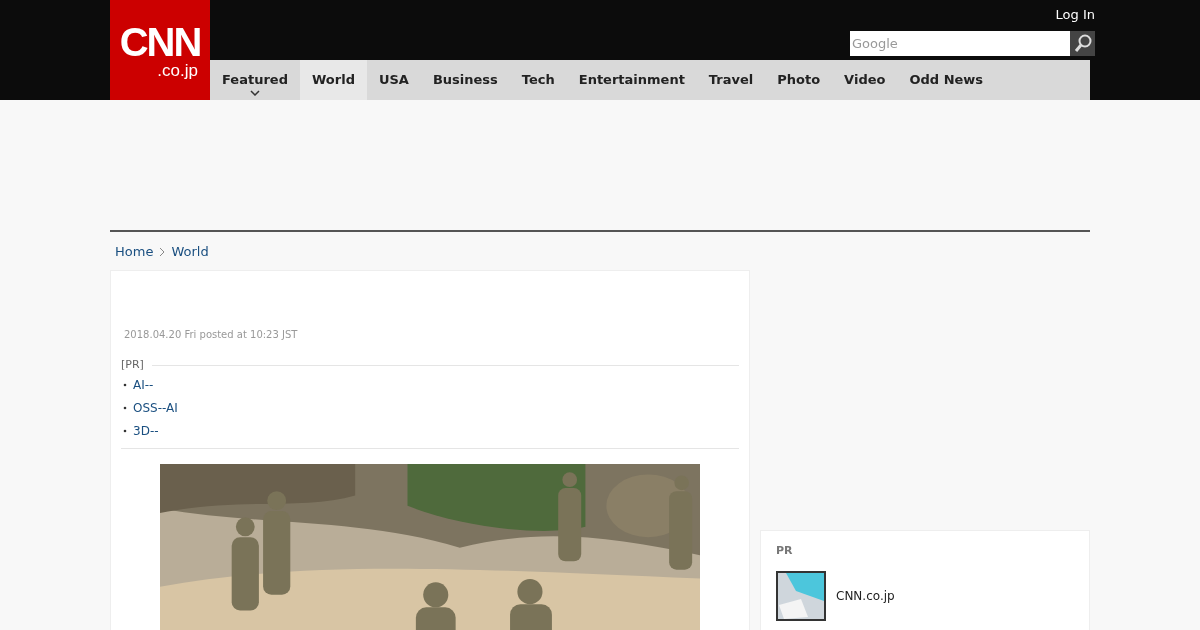 The width and height of the screenshot is (1200, 630). What do you see at coordinates (1075, 15) in the screenshot?
I see `login-link: Log In` at bounding box center [1075, 15].